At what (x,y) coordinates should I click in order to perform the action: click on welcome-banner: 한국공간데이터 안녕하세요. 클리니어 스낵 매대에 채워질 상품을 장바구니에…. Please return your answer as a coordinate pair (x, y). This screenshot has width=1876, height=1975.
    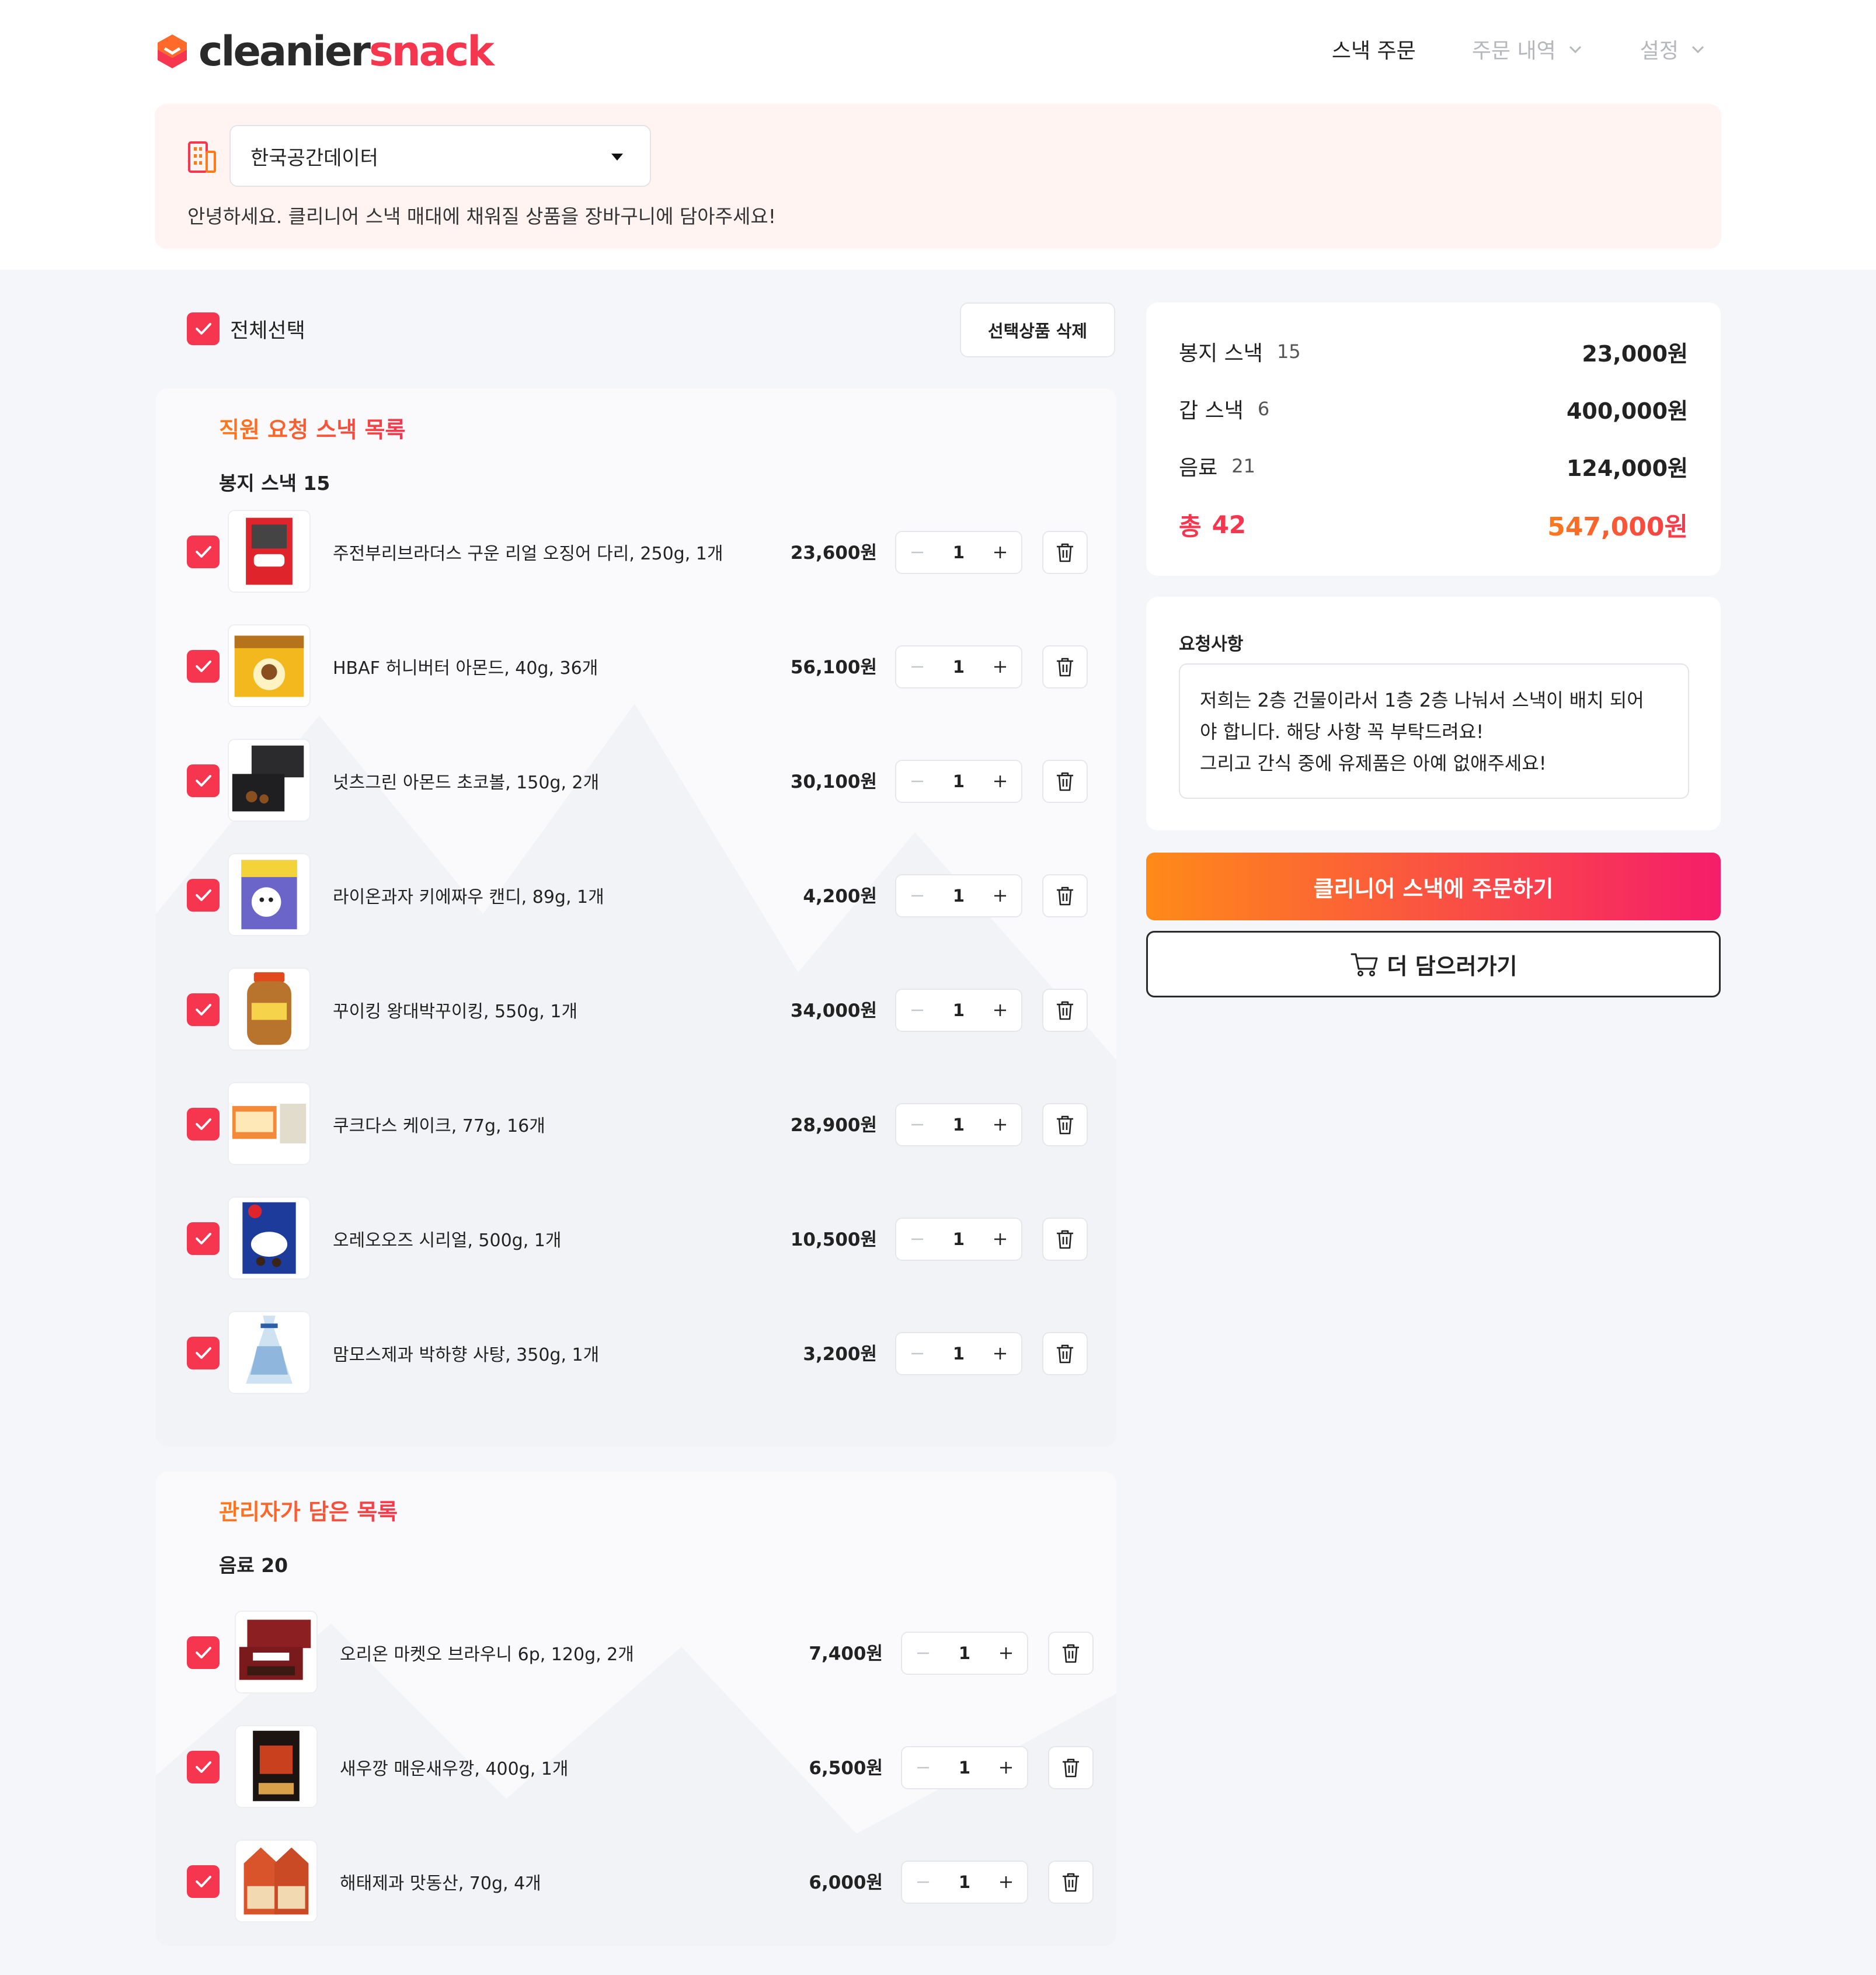
    Looking at the image, I should click on (938, 176).